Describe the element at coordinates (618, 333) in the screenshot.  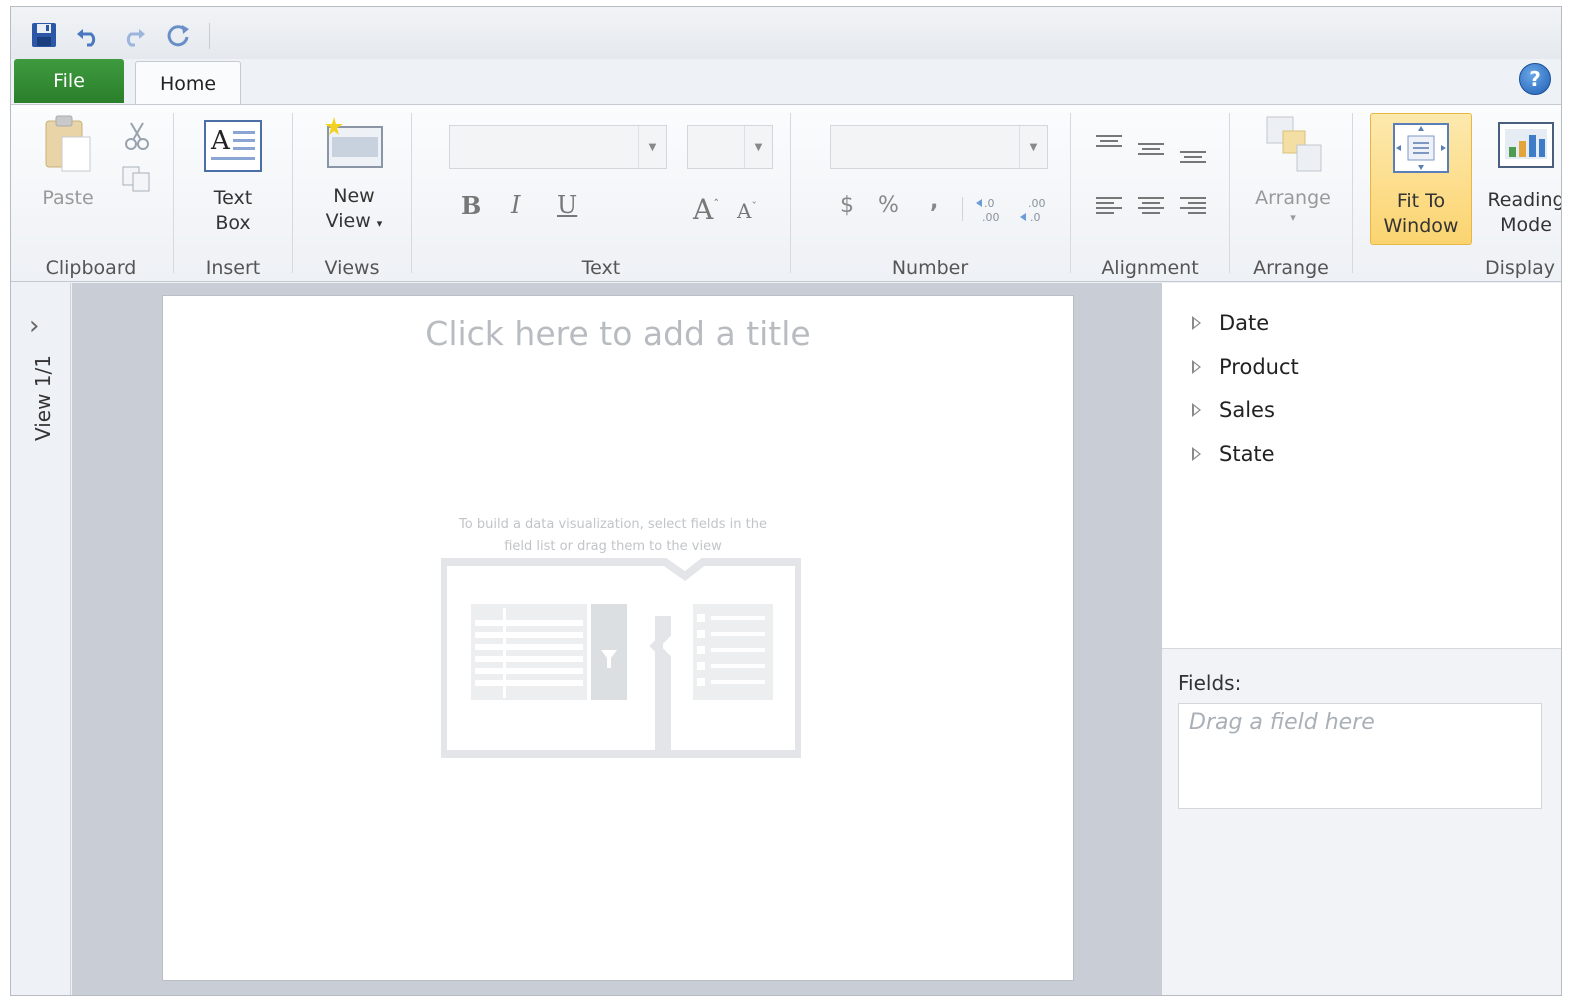
I see `title-placeholder: Click here to add a title` at that location.